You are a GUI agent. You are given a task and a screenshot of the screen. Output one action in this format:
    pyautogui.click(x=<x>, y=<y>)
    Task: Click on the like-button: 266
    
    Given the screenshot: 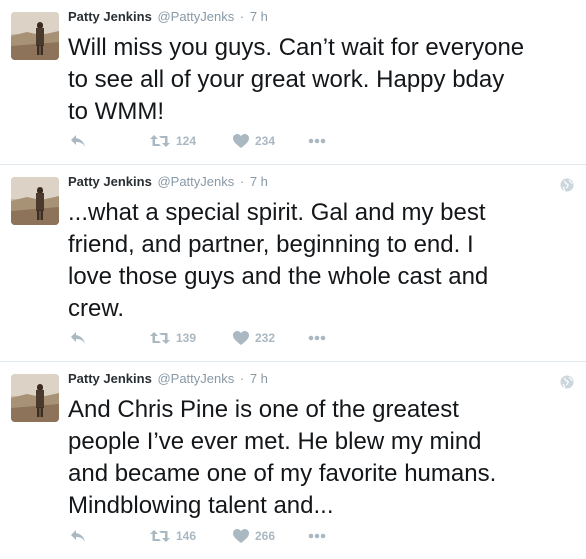 What is the action you would take?
    pyautogui.click(x=254, y=536)
    